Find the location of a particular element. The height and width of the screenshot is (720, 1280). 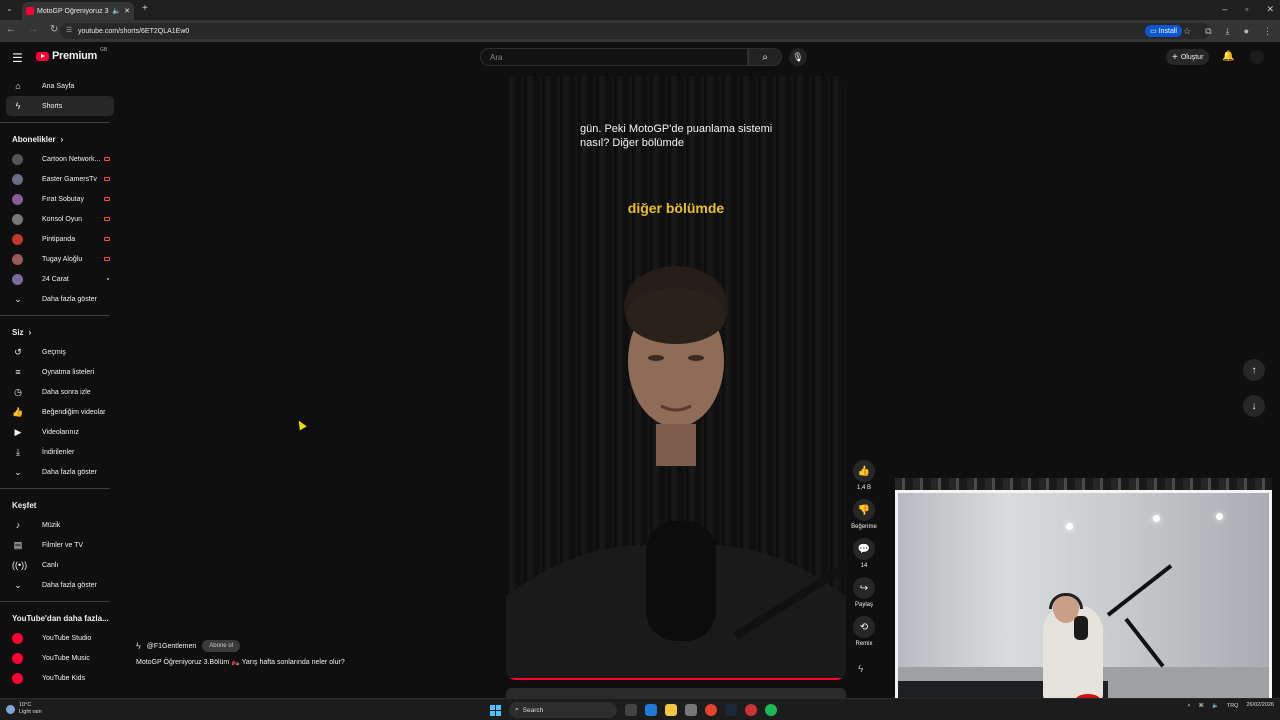

voice-search-button: 🎙 is located at coordinates (798, 57).